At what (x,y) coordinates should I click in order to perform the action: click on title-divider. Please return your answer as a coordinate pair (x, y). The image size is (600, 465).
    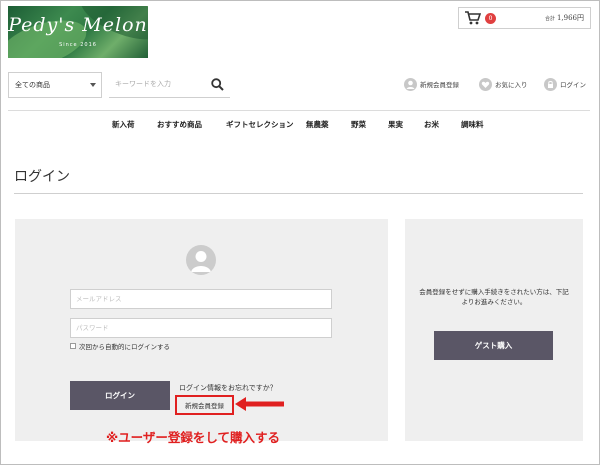
    Looking at the image, I should click on (298, 193).